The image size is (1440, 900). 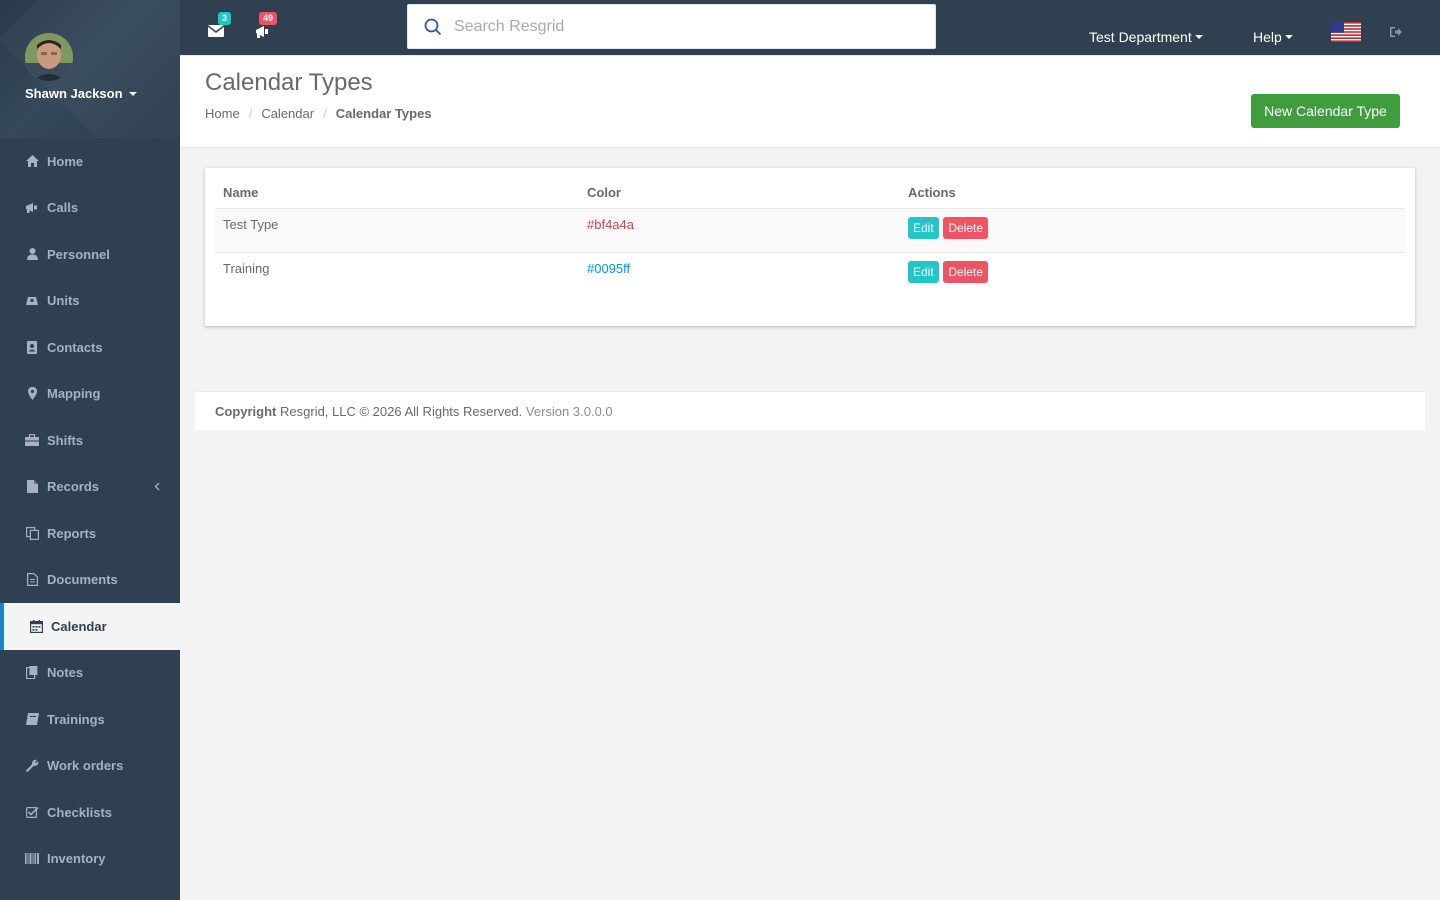 I want to click on sidebar-item-reports: Reports, so click(x=90, y=533).